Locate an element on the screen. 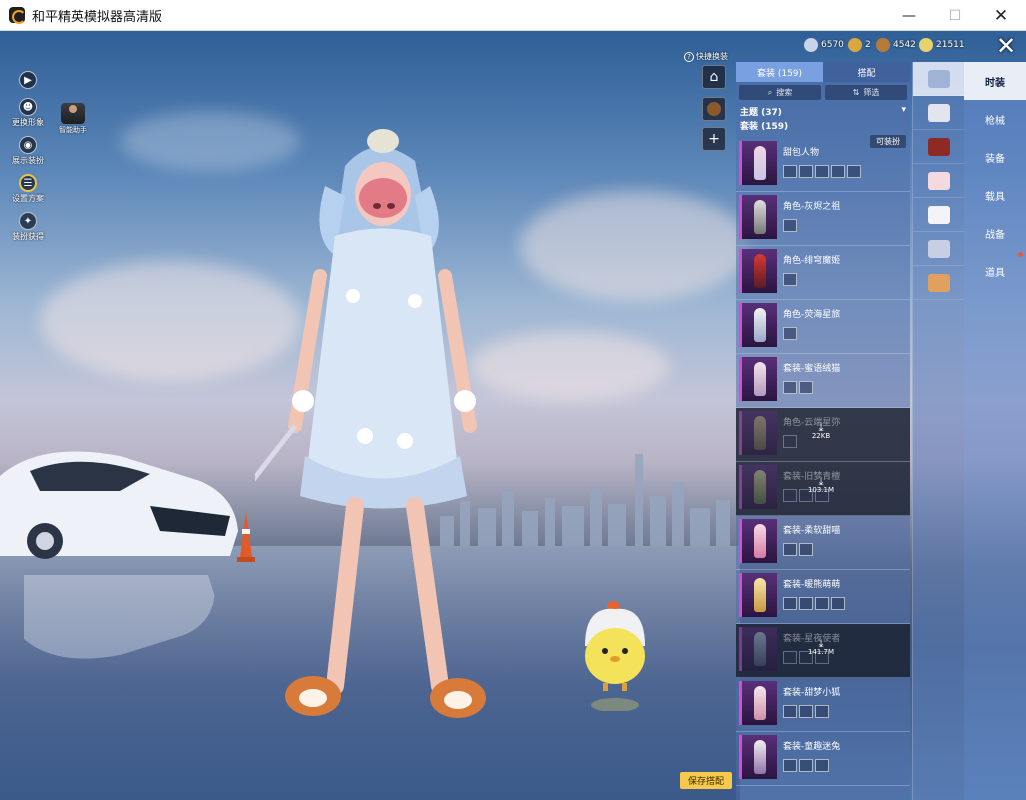 This screenshot has width=1026, height=800. category-items: 道具 is located at coordinates (995, 271).